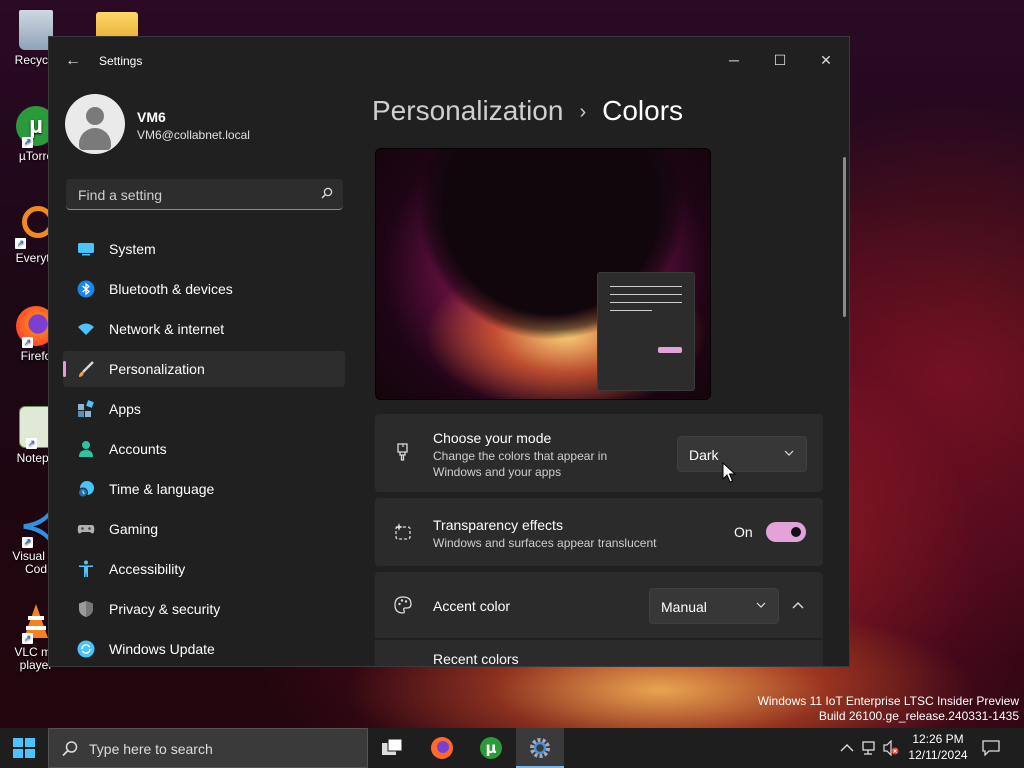  I want to click on utorrent-icon: µ, so click(491, 748).